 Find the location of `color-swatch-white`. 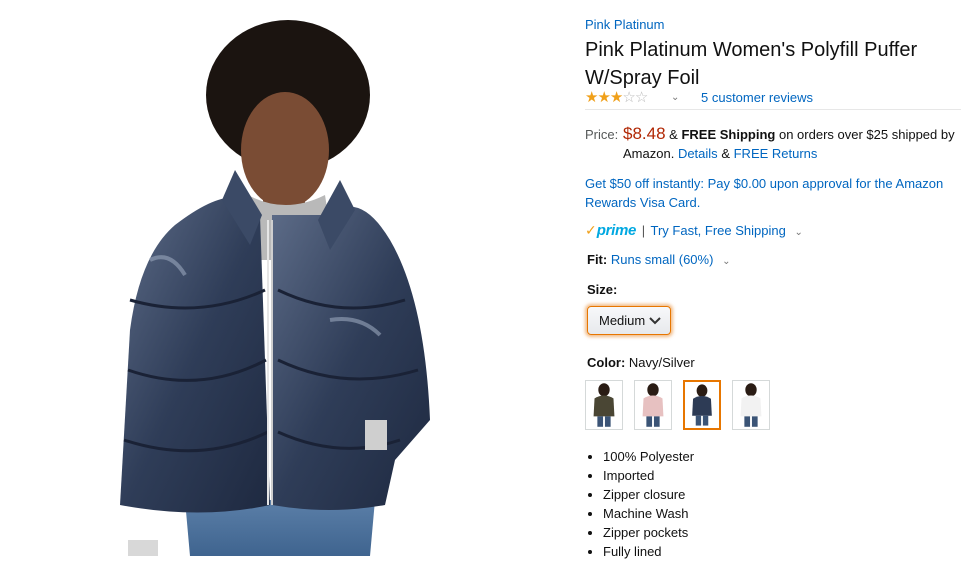

color-swatch-white is located at coordinates (751, 405).